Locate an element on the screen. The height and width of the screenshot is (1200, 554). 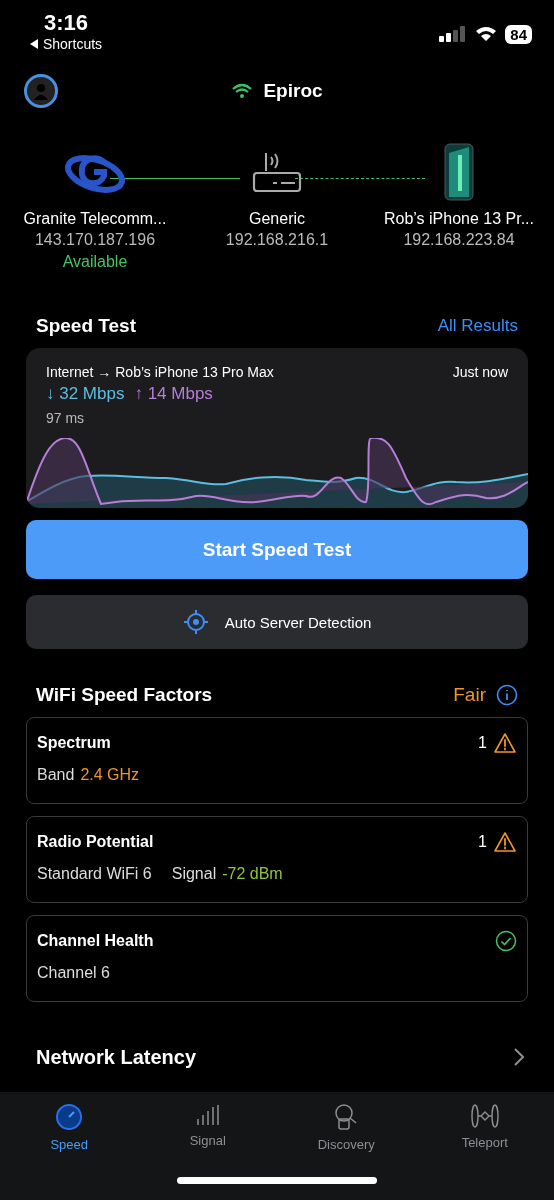
ip-address: 192.168.223.84 is located at coordinates (459, 240).